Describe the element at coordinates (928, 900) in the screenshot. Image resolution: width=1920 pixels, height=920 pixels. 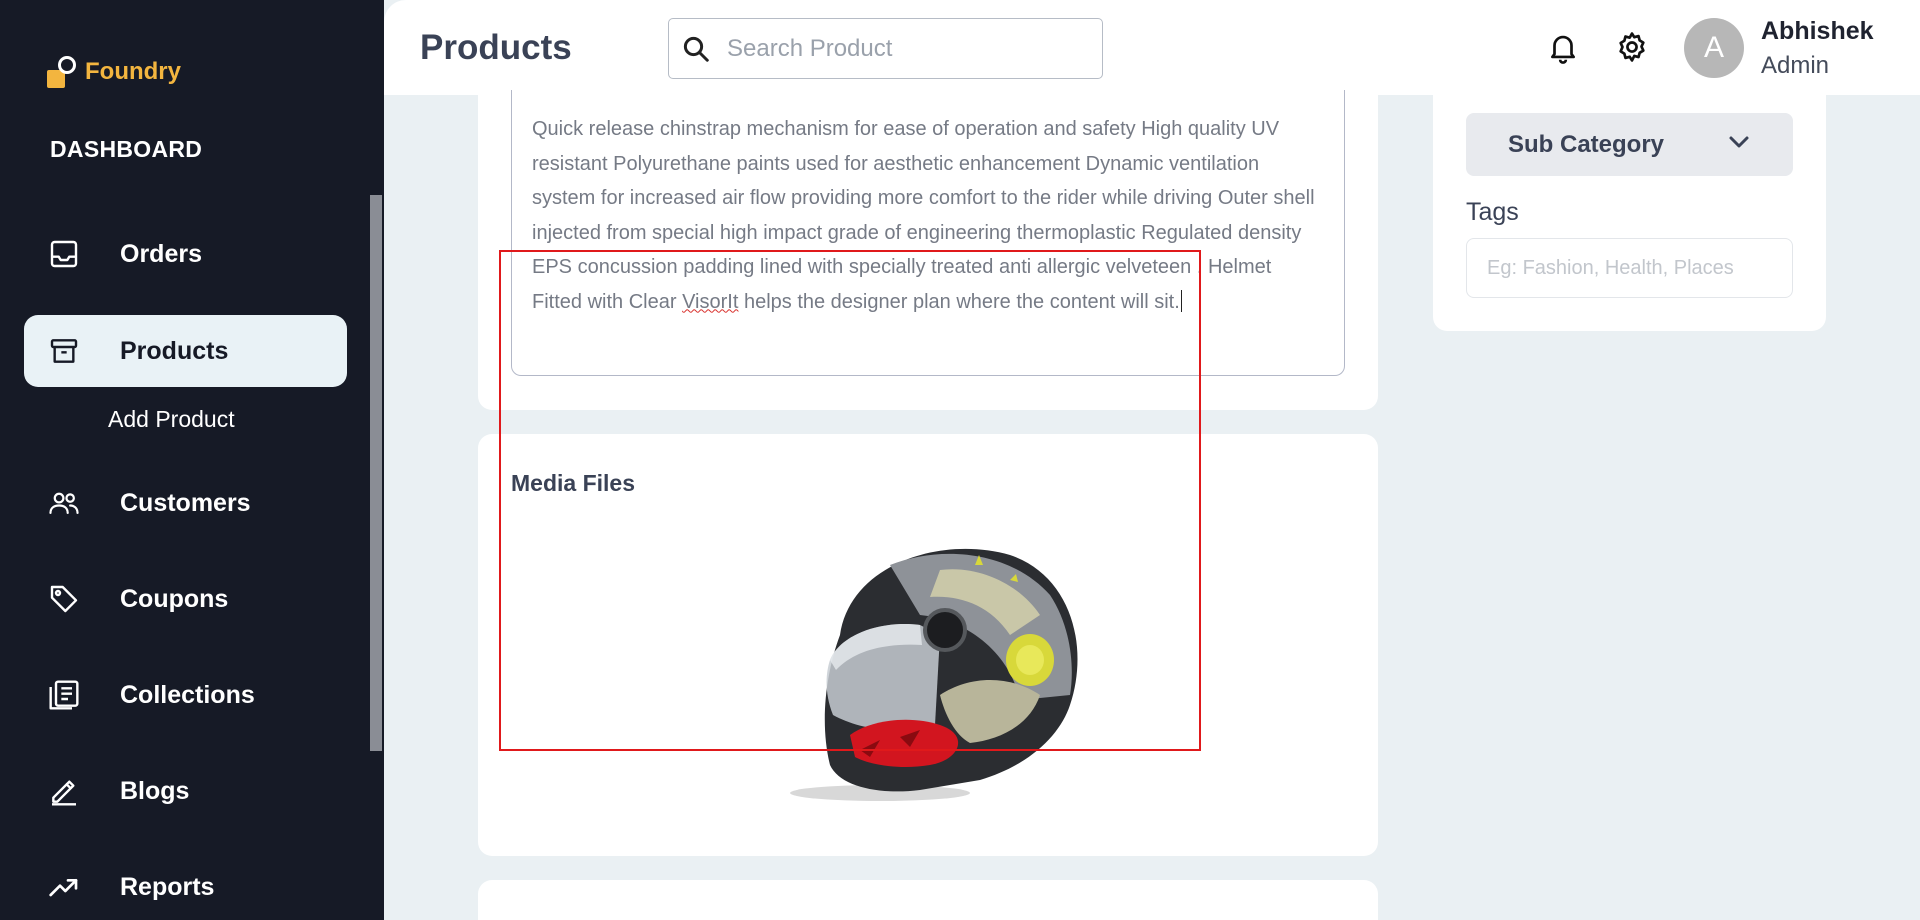
I see `next-card` at that location.